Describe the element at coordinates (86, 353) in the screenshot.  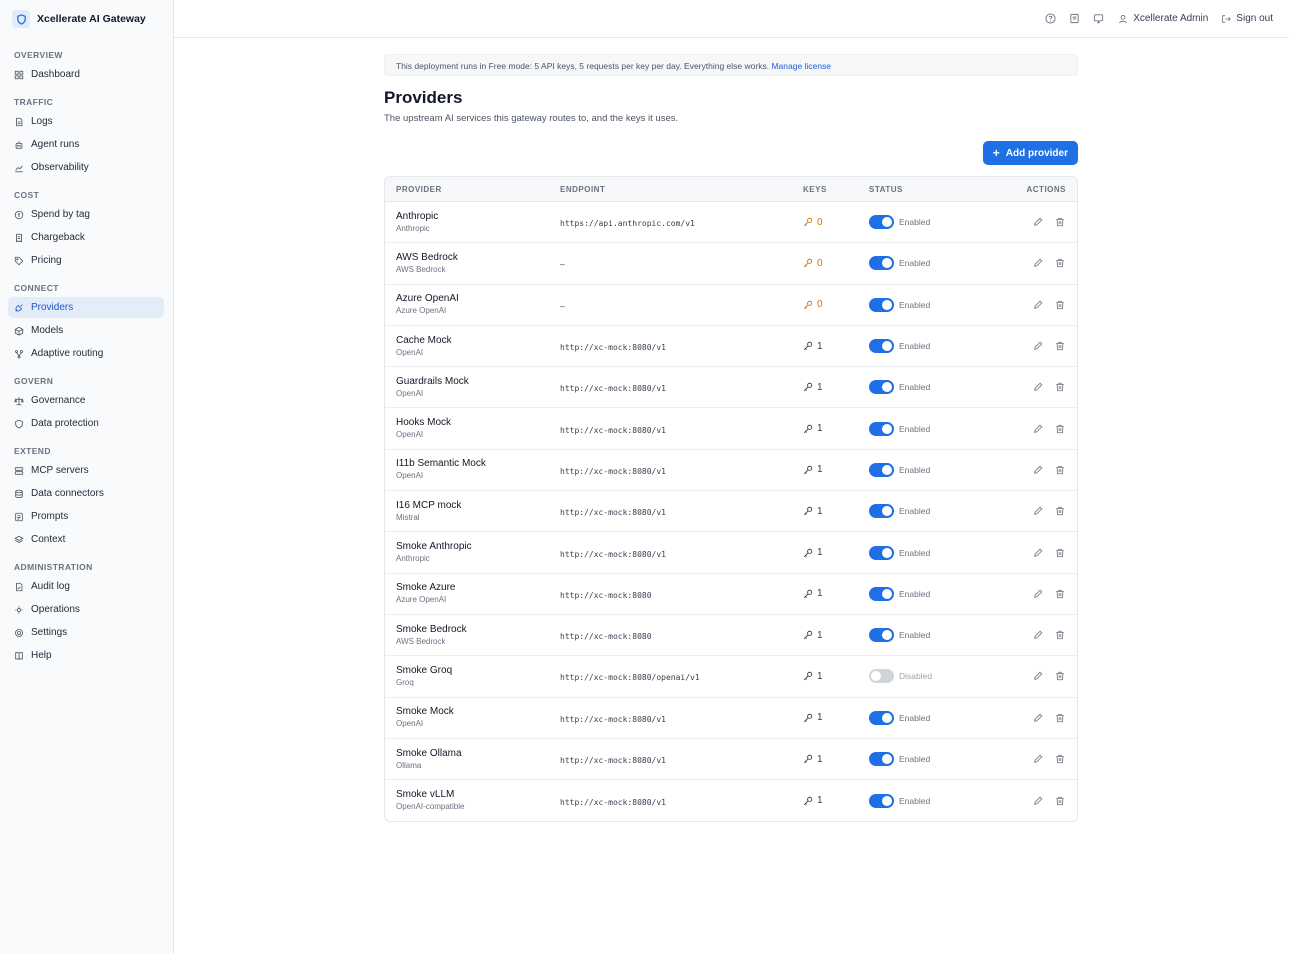
I see `sidebar-item-adaptive-routing: Adaptive routing` at that location.